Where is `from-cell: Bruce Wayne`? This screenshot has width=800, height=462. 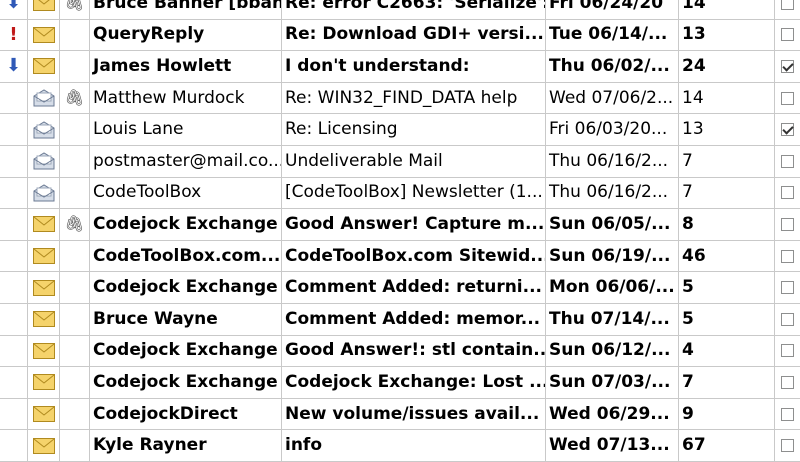 from-cell: Bruce Wayne is located at coordinates (186, 319).